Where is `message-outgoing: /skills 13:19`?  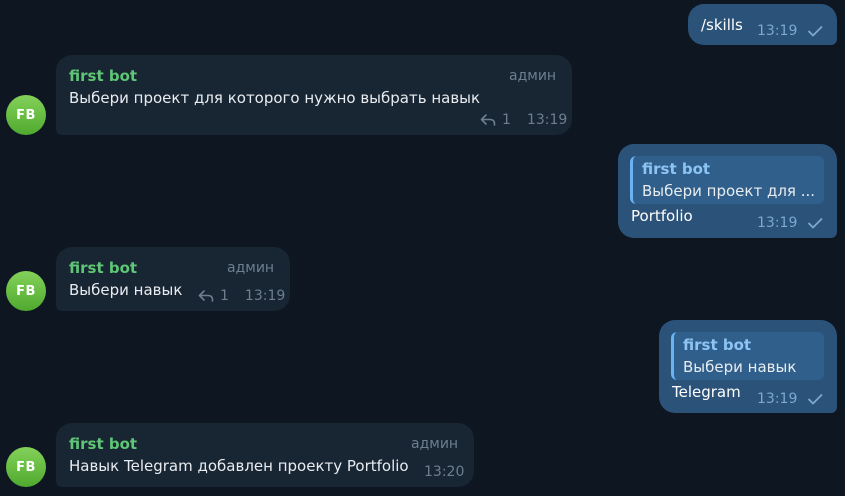
message-outgoing: /skills 13:19 is located at coordinates (762, 24).